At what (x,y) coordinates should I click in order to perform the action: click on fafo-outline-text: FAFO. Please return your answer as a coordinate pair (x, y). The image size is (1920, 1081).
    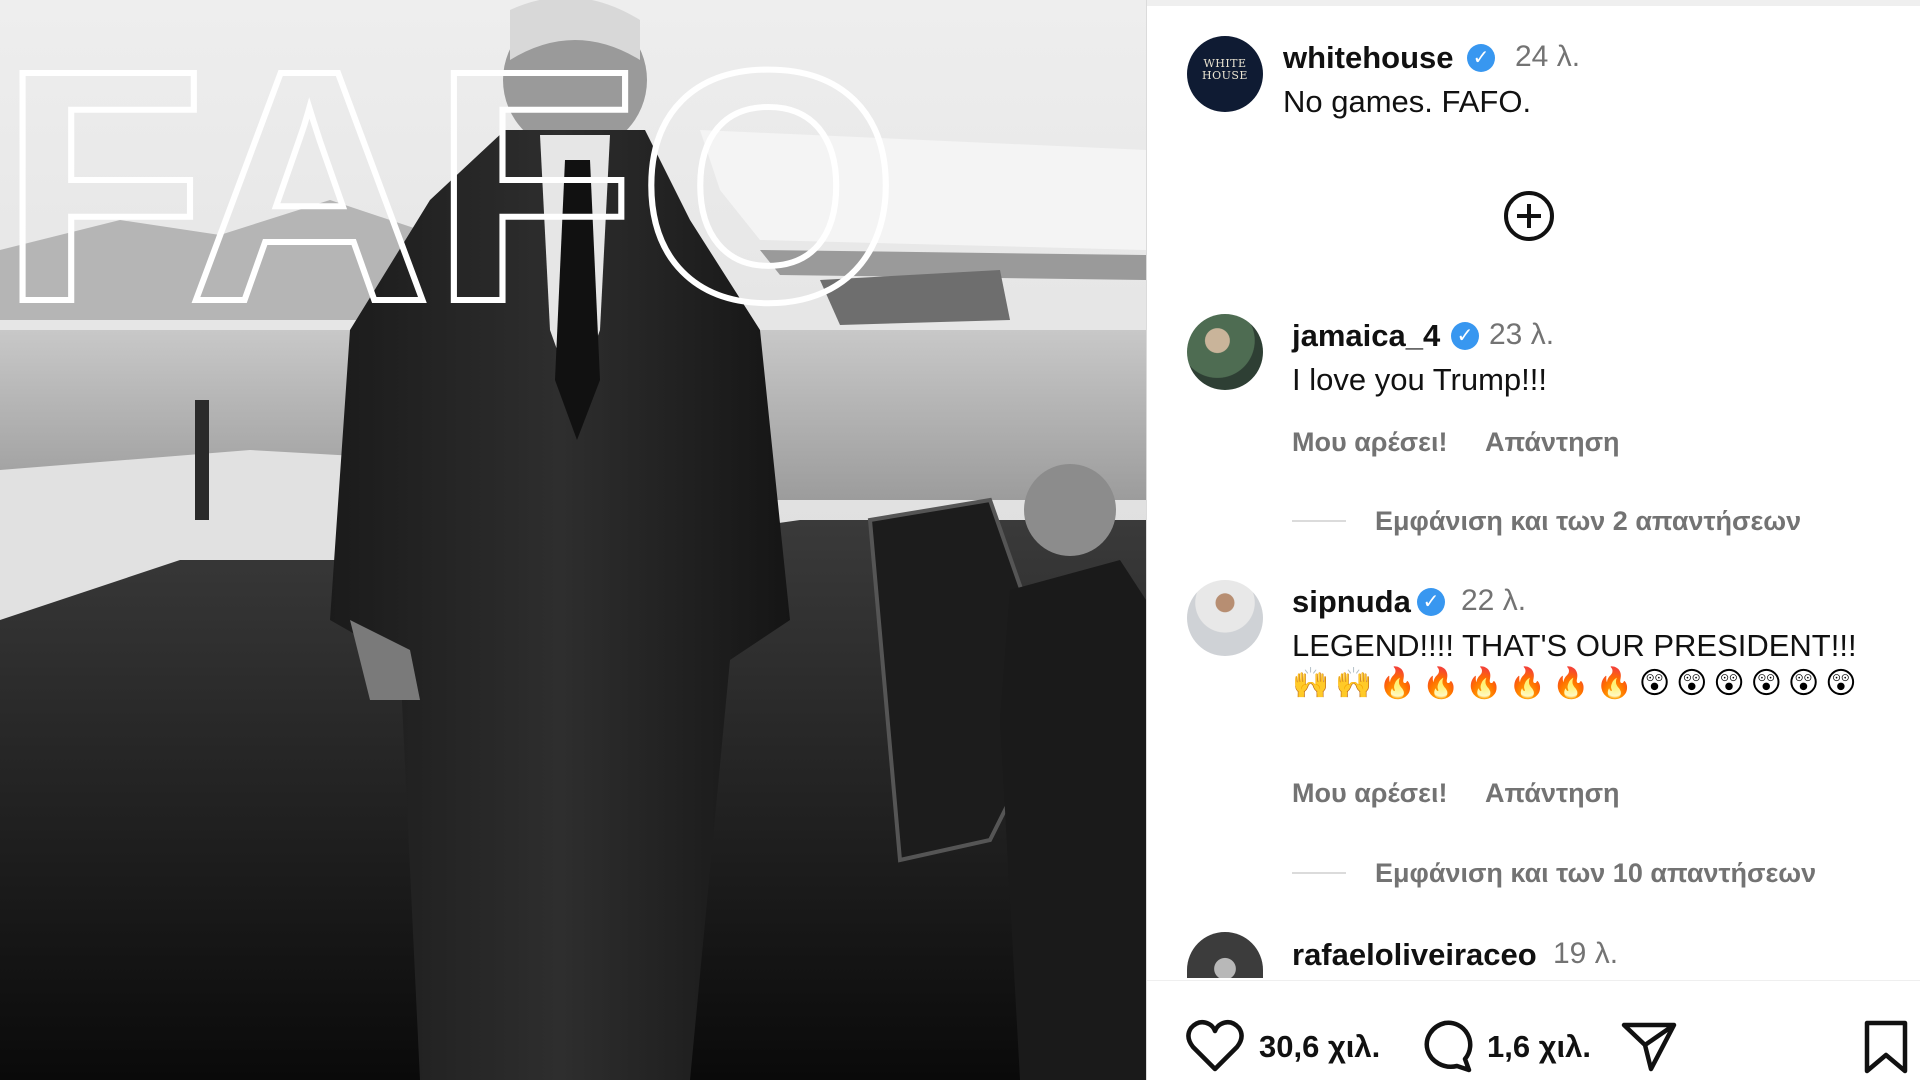
    Looking at the image, I should click on (451, 165).